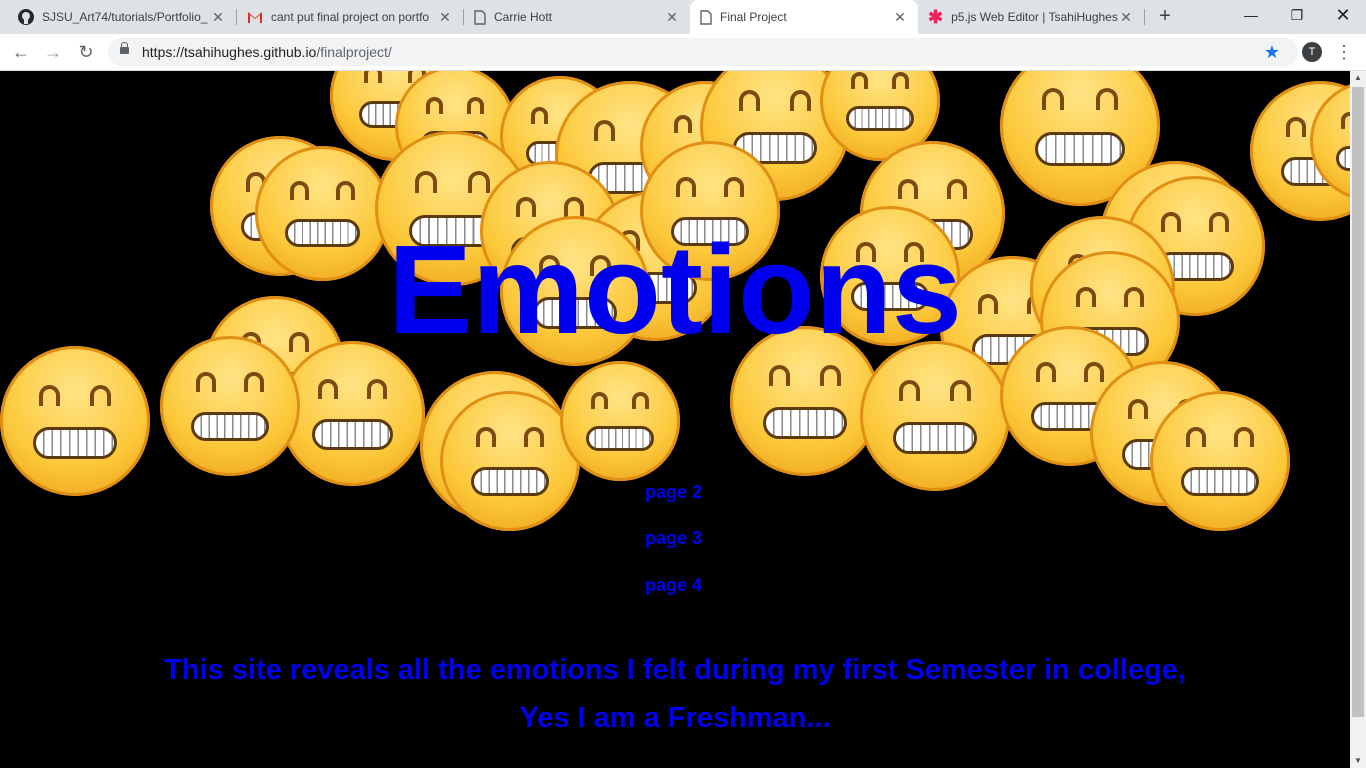  What do you see at coordinates (1358, 761) in the screenshot?
I see `scroll-down-arrow-icon: ▼` at bounding box center [1358, 761].